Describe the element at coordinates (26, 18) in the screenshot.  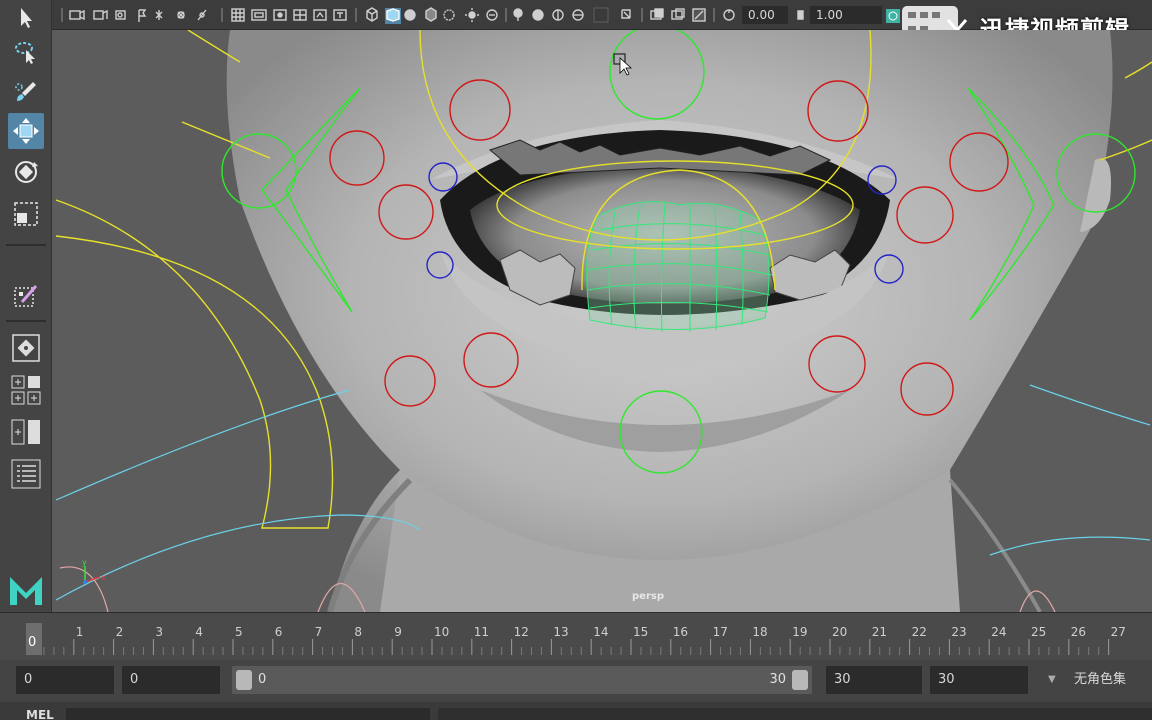
I see `select-tool-icon` at that location.